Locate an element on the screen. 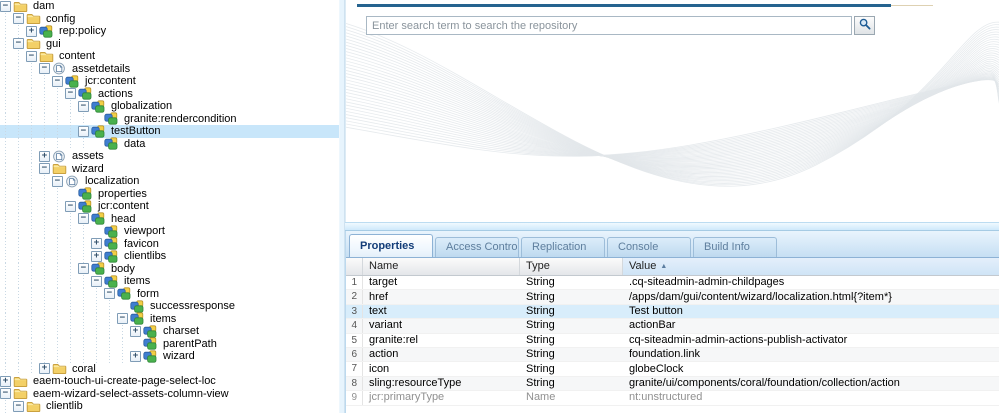 The image size is (999, 413). tree-node: + favicon is located at coordinates (169, 243).